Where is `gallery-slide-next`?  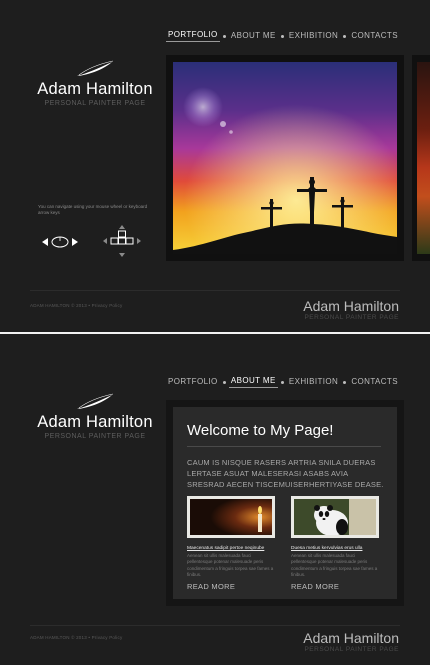
gallery-slide-next is located at coordinates (421, 158).